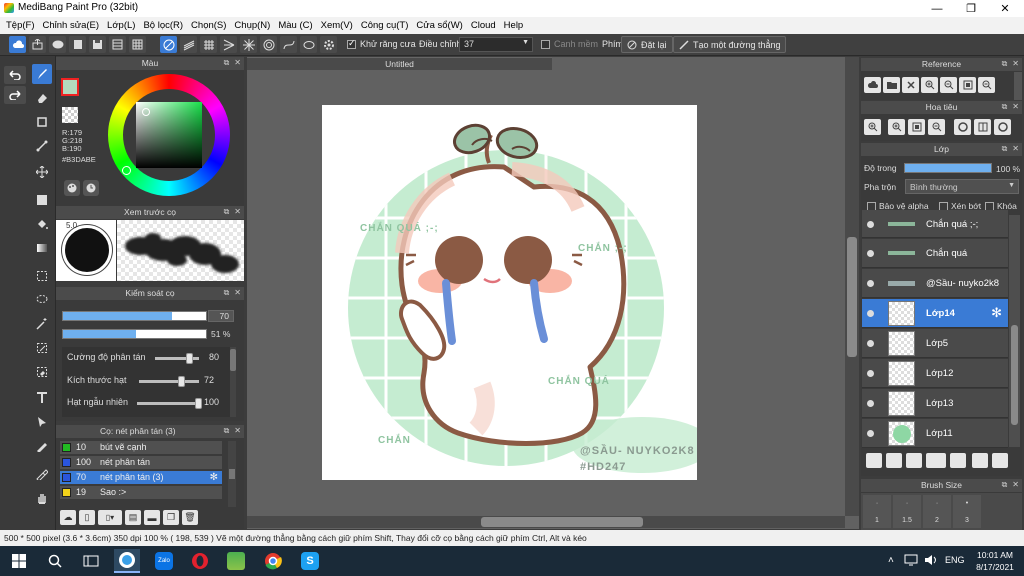 The height and width of the screenshot is (576, 1024). Describe the element at coordinates (42, 348) in the screenshot. I see `select-pen-tool-icon` at that location.